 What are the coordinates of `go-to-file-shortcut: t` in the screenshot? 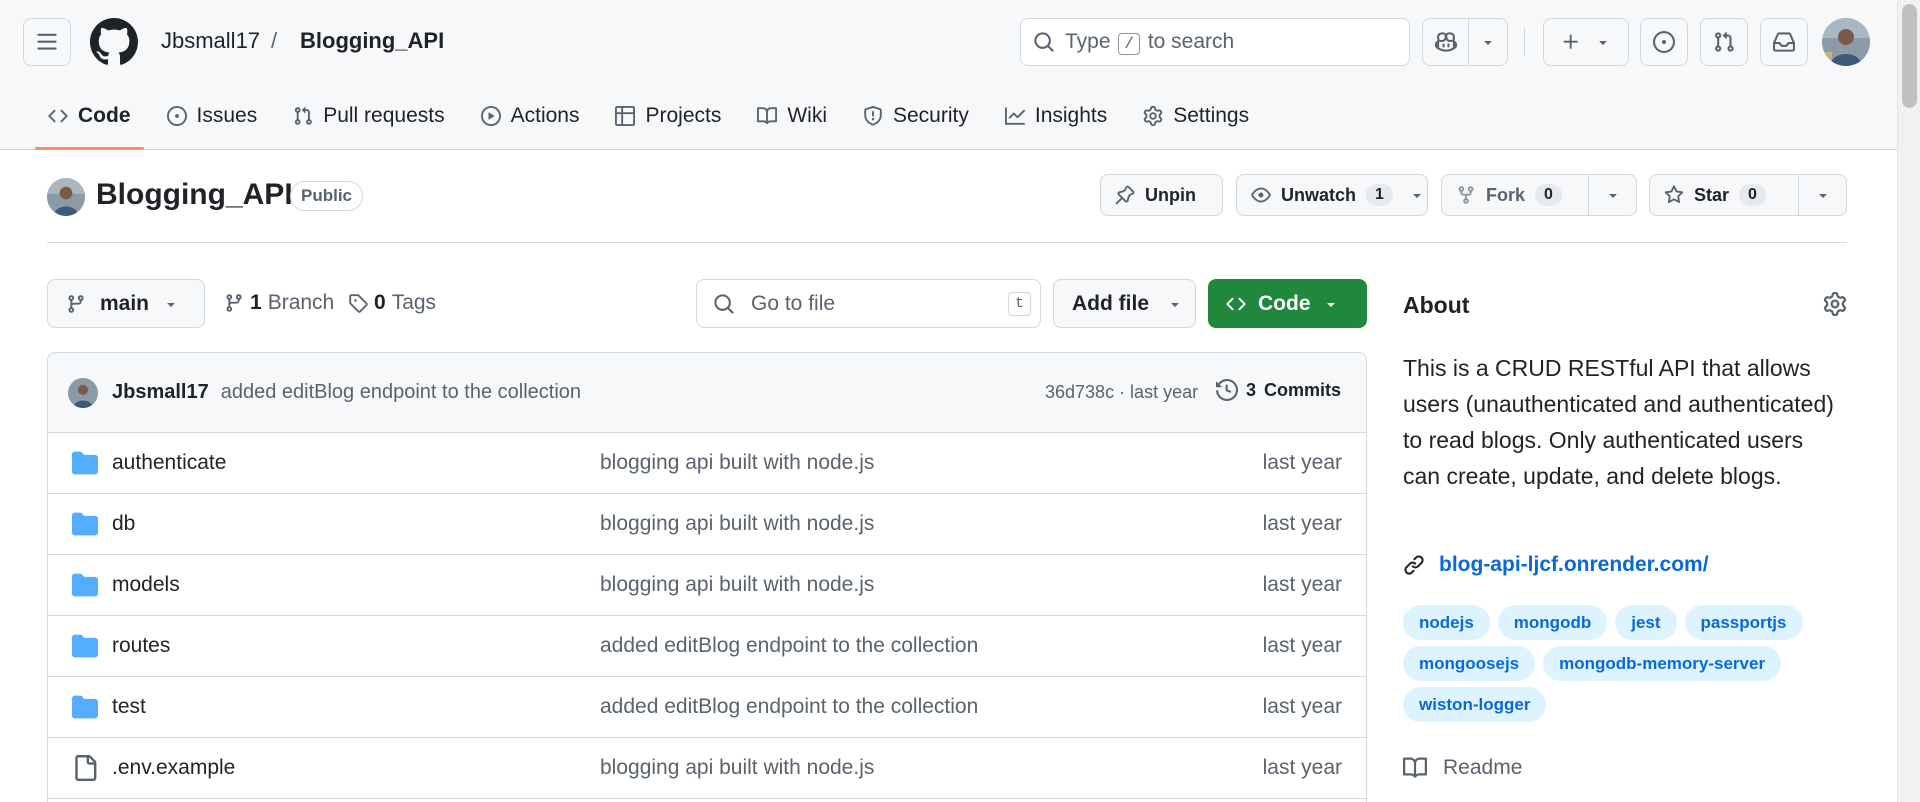 It's located at (1019, 304).